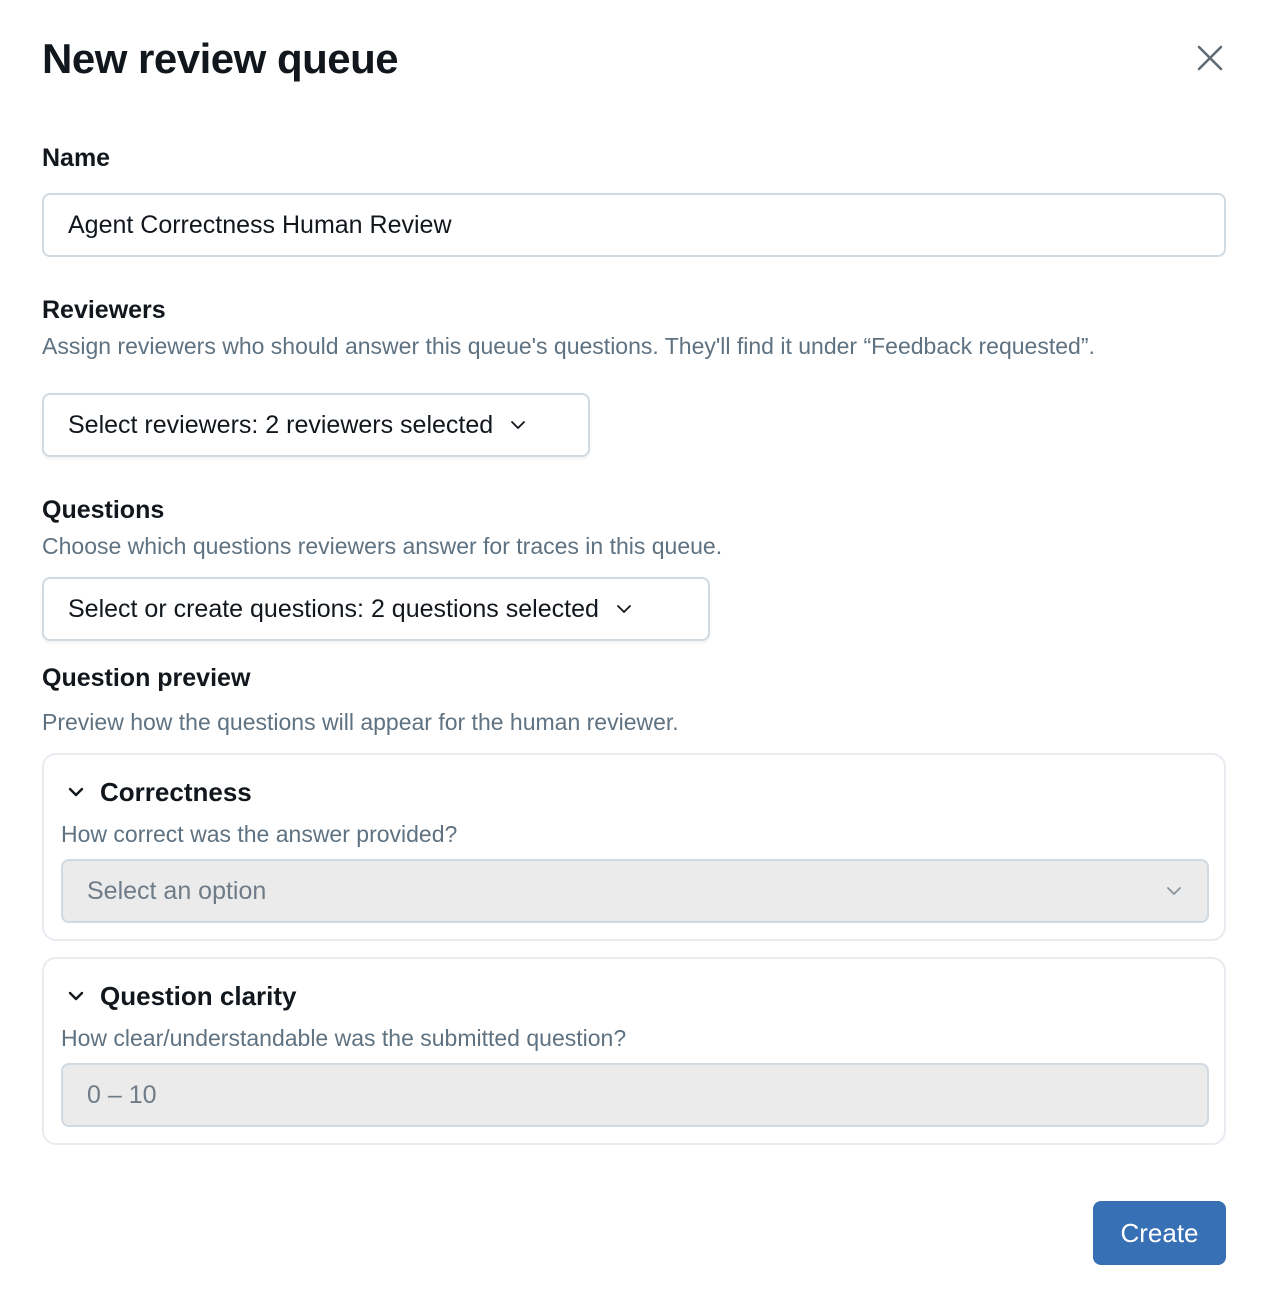  Describe the element at coordinates (104, 310) in the screenshot. I see `reviewers-label: Reviewers` at that location.